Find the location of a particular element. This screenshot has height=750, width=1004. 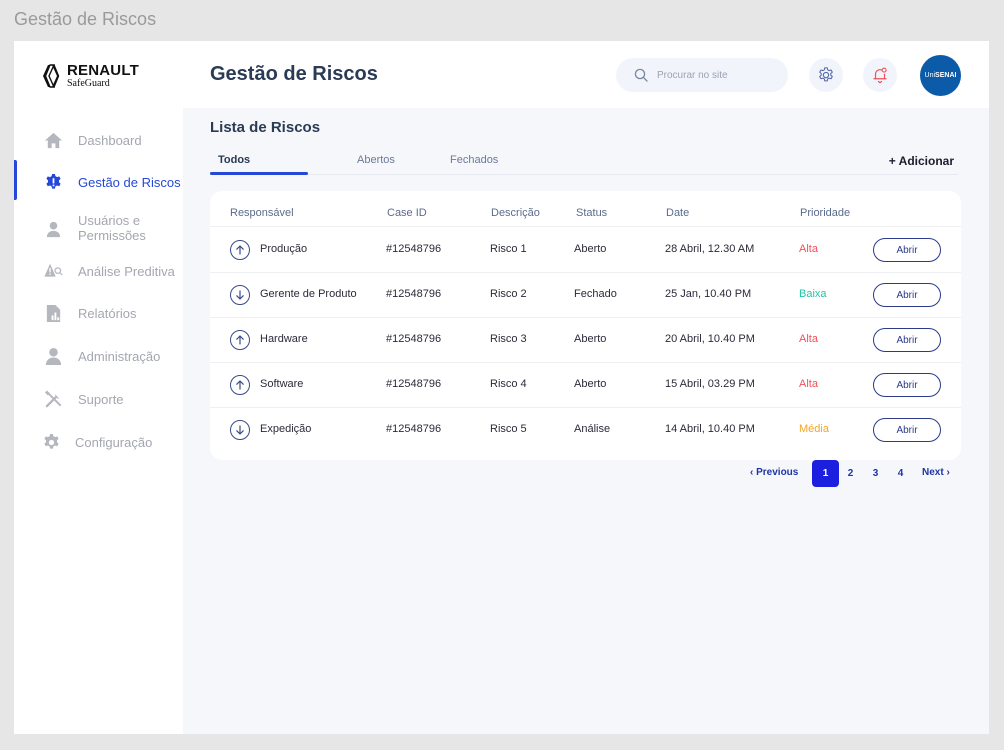

tools-icon is located at coordinates (53, 399).